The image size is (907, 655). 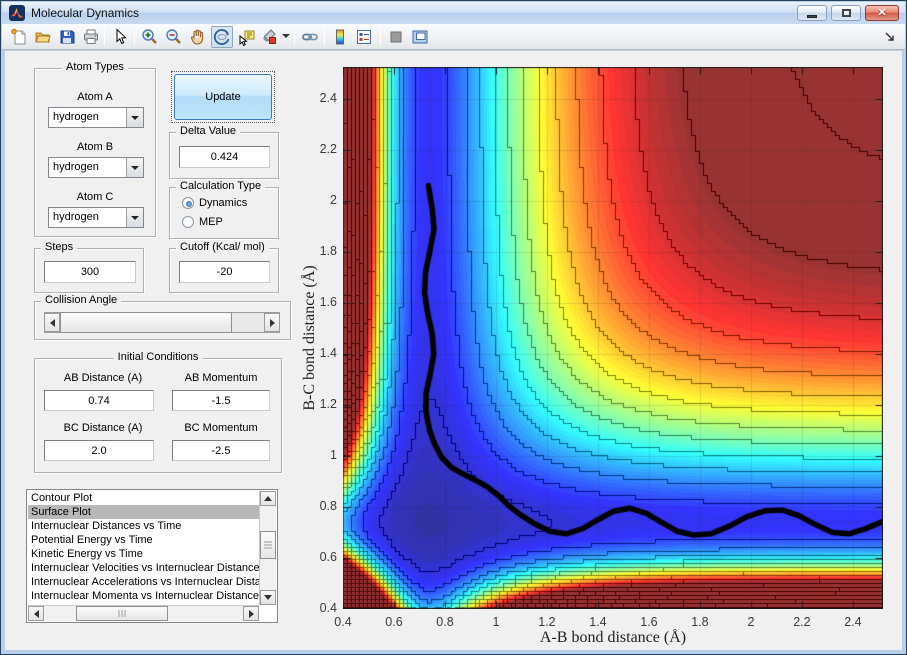 I want to click on link-plots-button, so click(x=310, y=37).